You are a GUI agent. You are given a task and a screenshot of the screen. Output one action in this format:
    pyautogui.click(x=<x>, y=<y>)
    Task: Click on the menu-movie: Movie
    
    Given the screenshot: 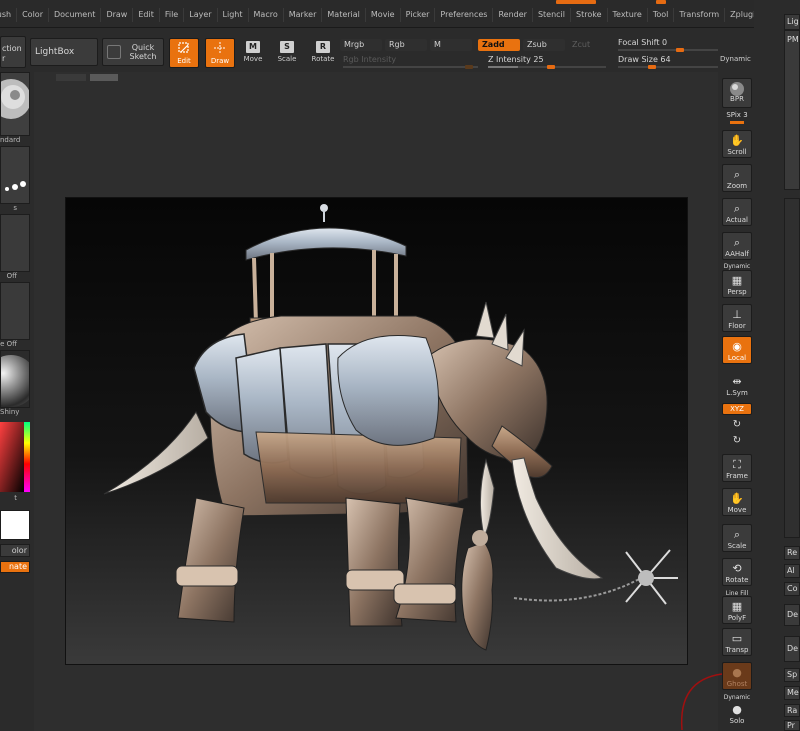 What is the action you would take?
    pyautogui.click(x=382, y=15)
    